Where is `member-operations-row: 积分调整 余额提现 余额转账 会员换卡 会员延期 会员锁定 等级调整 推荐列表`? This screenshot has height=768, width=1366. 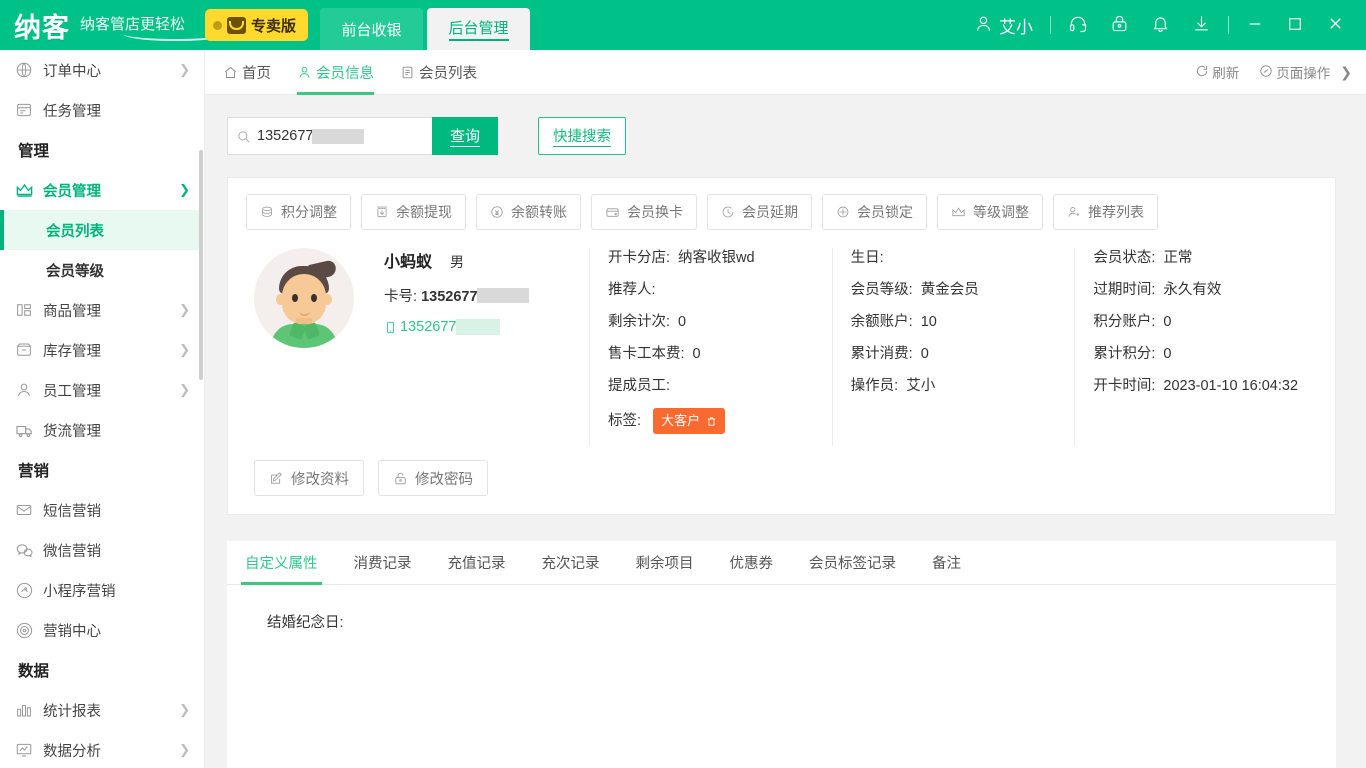 member-operations-row: 积分调整 余额提现 余额转账 会员换卡 会员延期 会员锁定 等级调整 推荐列表 is located at coordinates (781, 212).